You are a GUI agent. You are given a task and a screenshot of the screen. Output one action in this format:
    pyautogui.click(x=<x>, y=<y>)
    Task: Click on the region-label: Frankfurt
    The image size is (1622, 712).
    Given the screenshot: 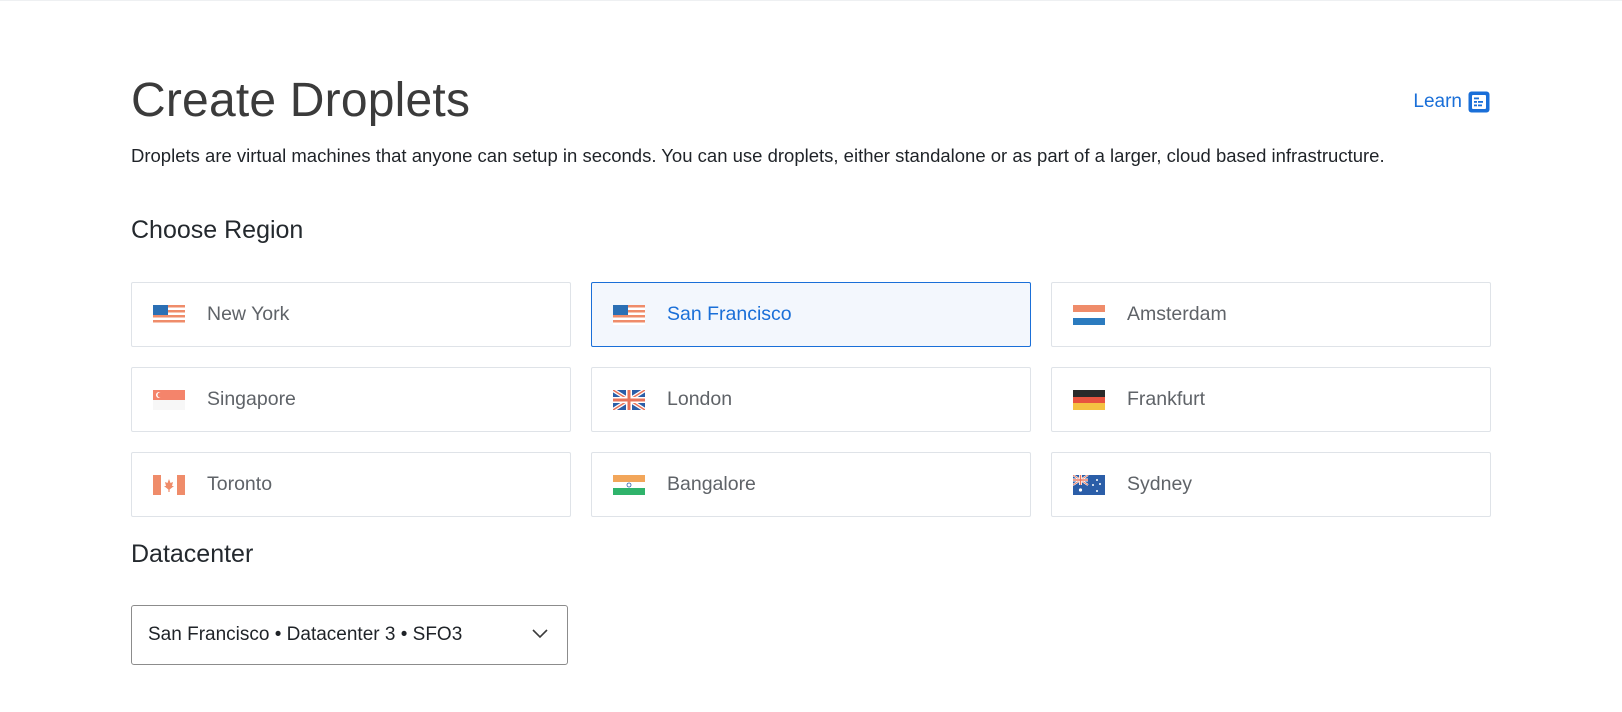 What is the action you would take?
    pyautogui.click(x=1166, y=399)
    